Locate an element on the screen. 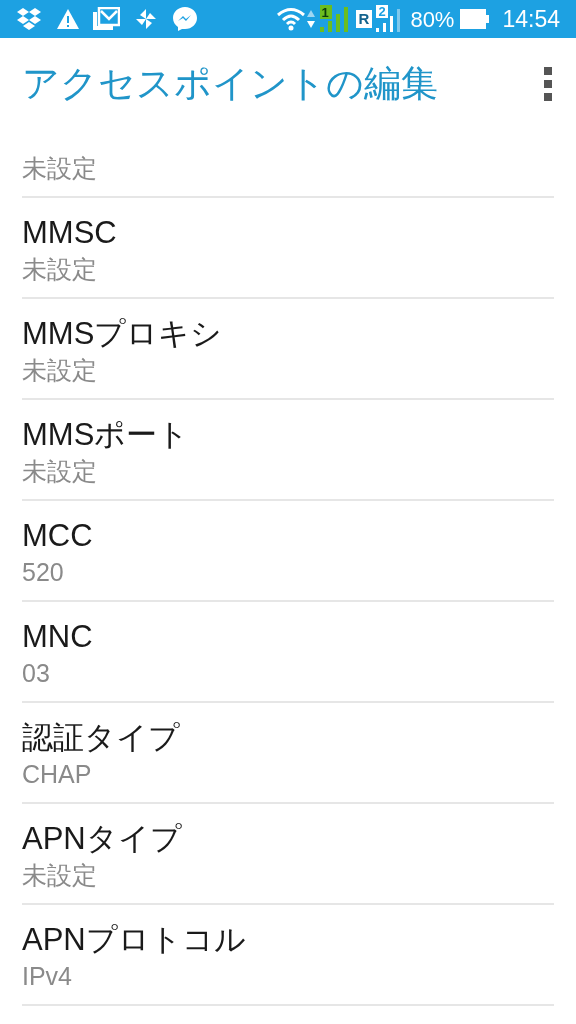 The image size is (576, 1024). setting-title: APNタイプ is located at coordinates (102, 839).